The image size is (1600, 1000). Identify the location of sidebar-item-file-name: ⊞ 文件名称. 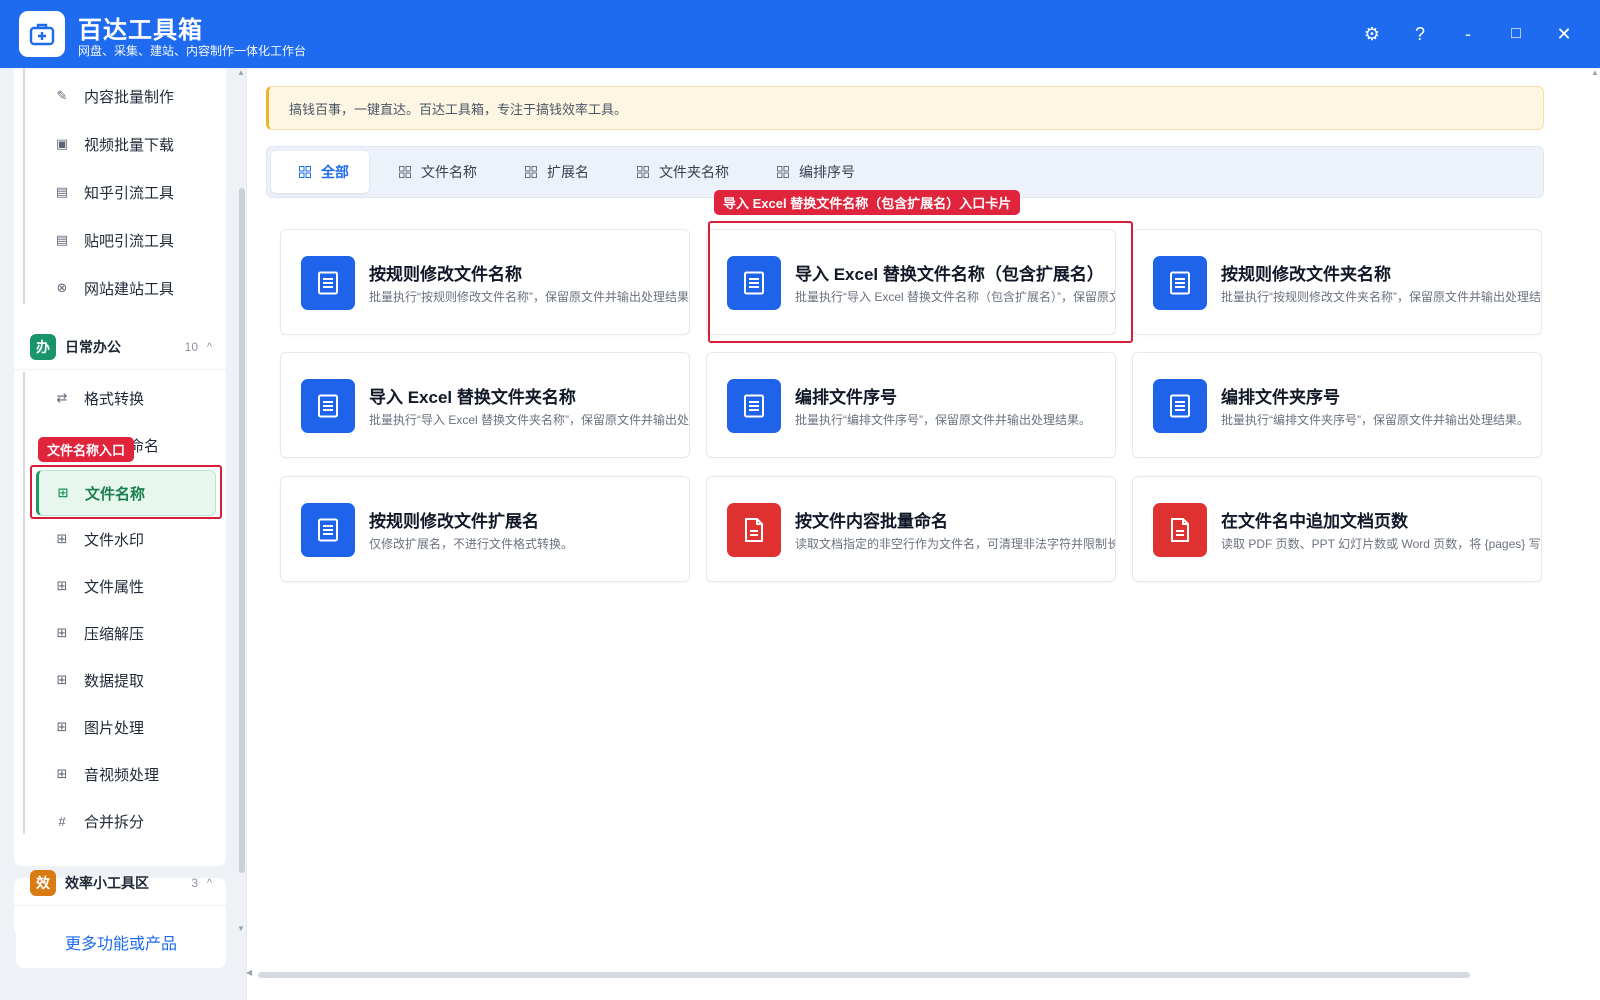
(126, 493).